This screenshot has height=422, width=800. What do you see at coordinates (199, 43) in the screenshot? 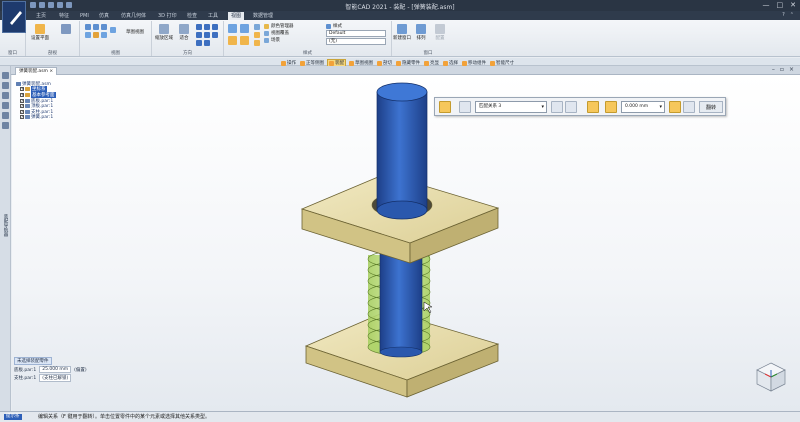
I see `next-view-icon` at bounding box center [199, 43].